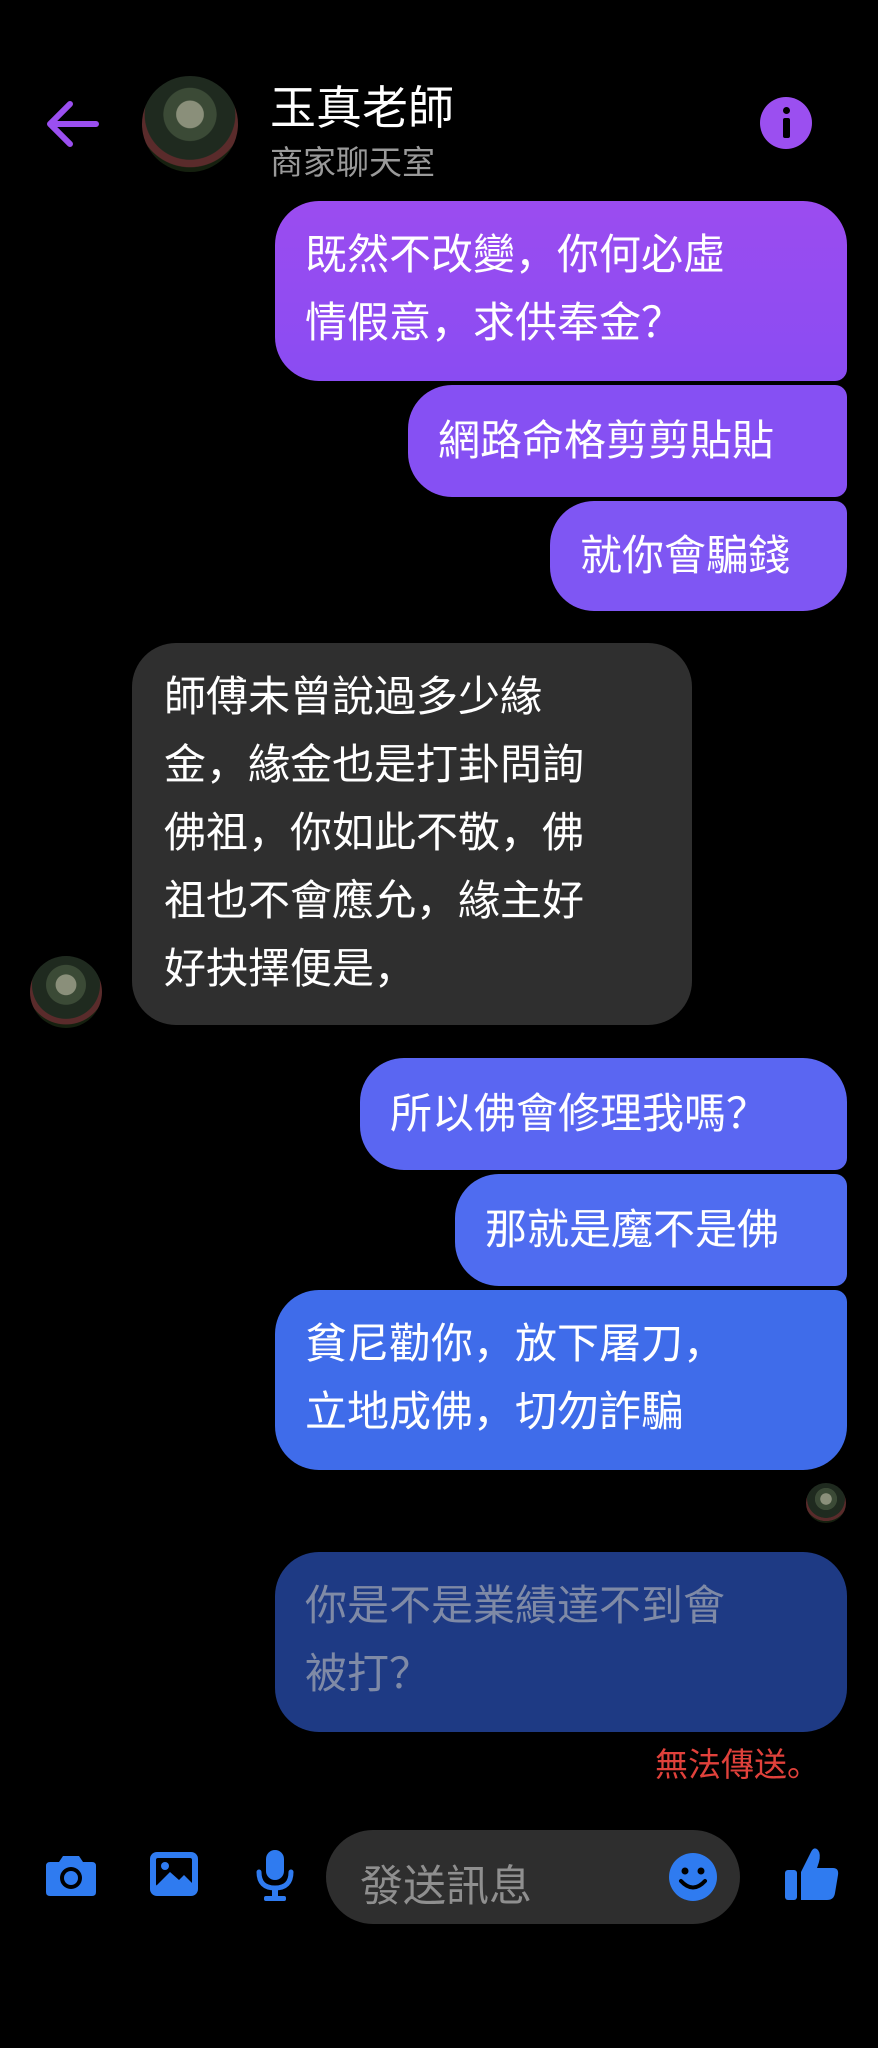 The image size is (878, 2048). I want to click on message-bubble-outgoing: 網路命格剪剪貼貼, so click(627, 441).